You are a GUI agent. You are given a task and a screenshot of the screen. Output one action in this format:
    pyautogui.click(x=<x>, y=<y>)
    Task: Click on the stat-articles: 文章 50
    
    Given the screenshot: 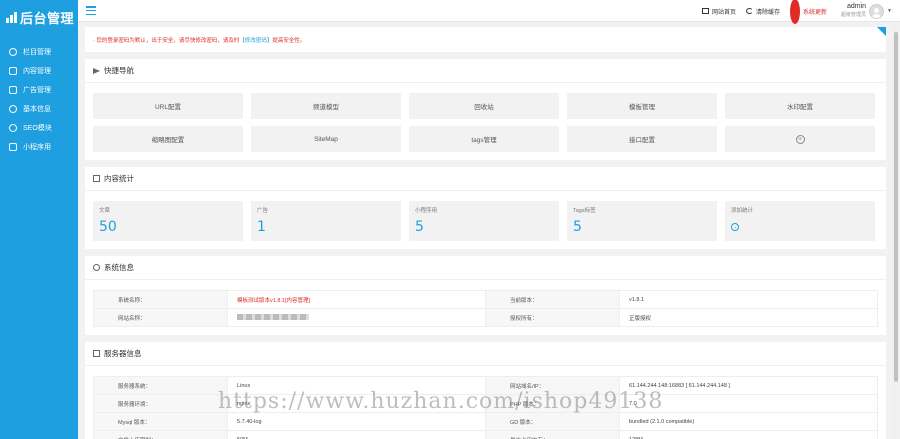 What is the action you would take?
    pyautogui.click(x=168, y=221)
    